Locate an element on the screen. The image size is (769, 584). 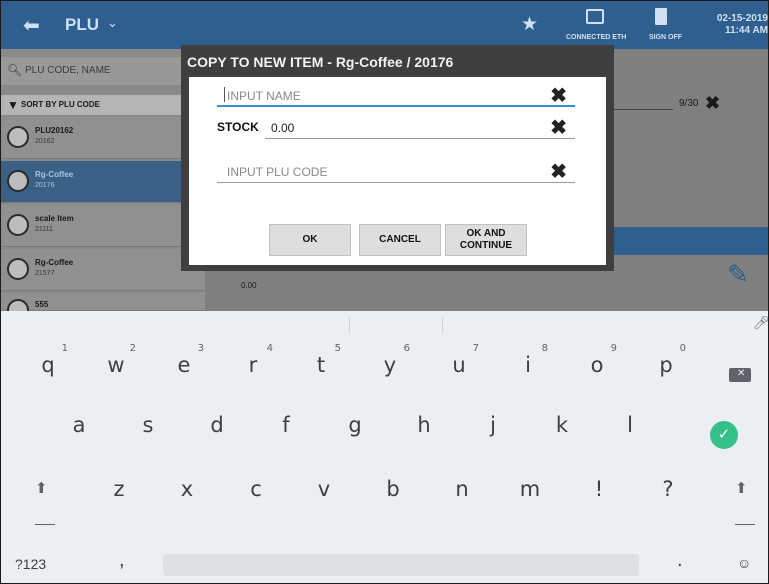
key-g: g is located at coordinates (355, 427).